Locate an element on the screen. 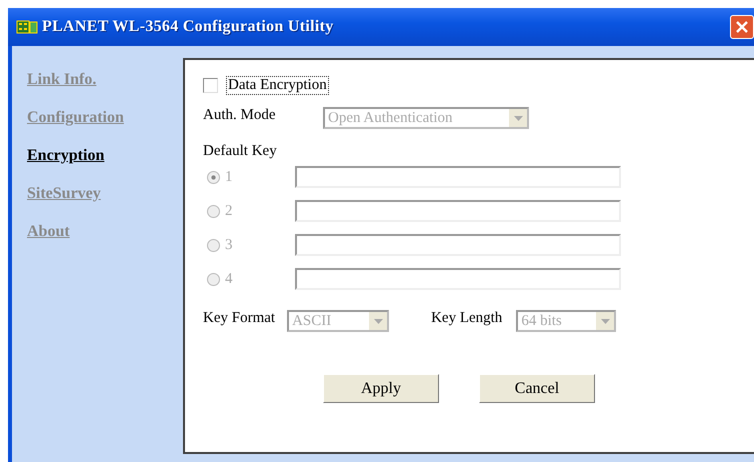  close-icon is located at coordinates (742, 27).